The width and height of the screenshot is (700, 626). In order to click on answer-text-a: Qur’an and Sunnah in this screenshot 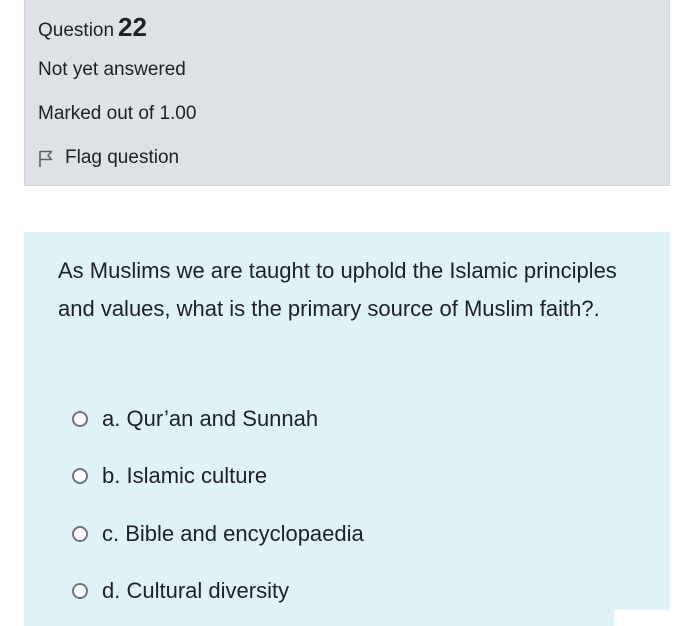, I will do `click(222, 418)`.